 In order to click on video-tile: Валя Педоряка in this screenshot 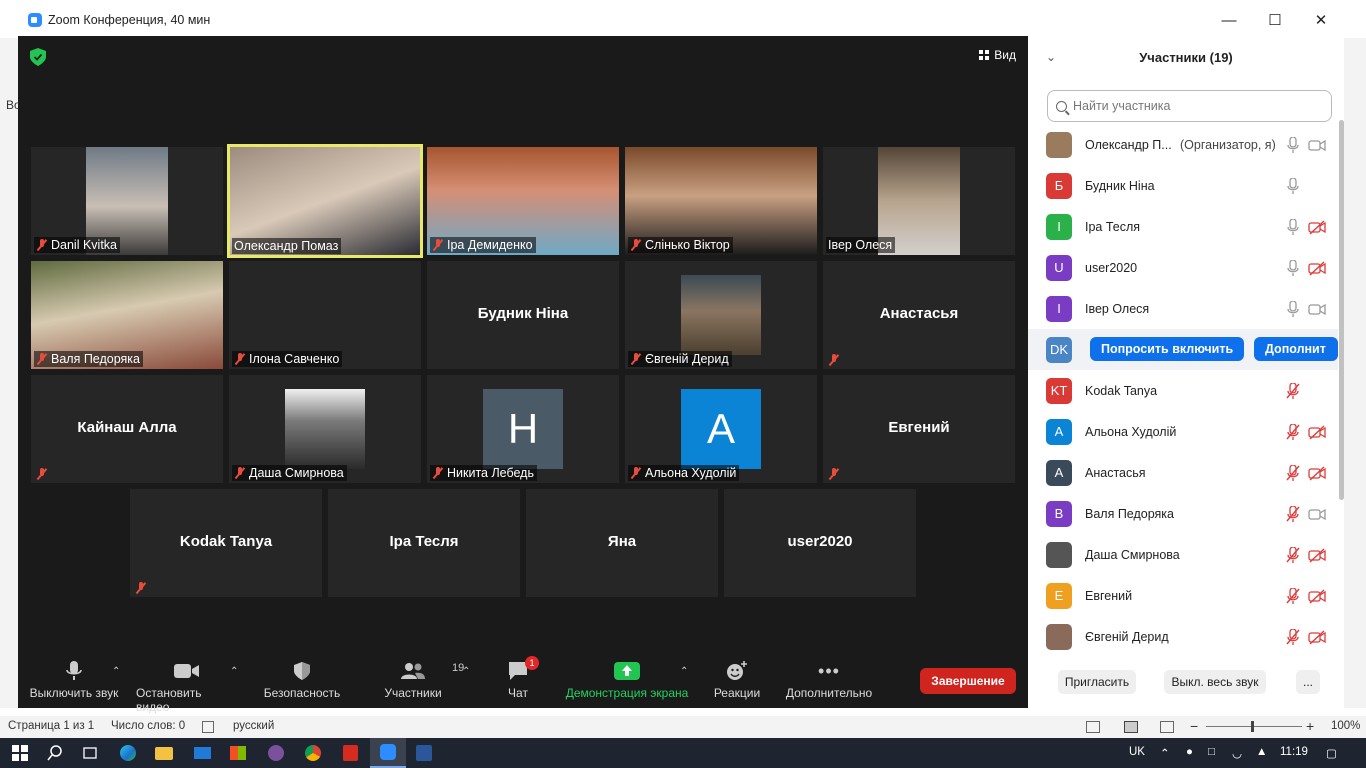, I will do `click(127, 315)`.